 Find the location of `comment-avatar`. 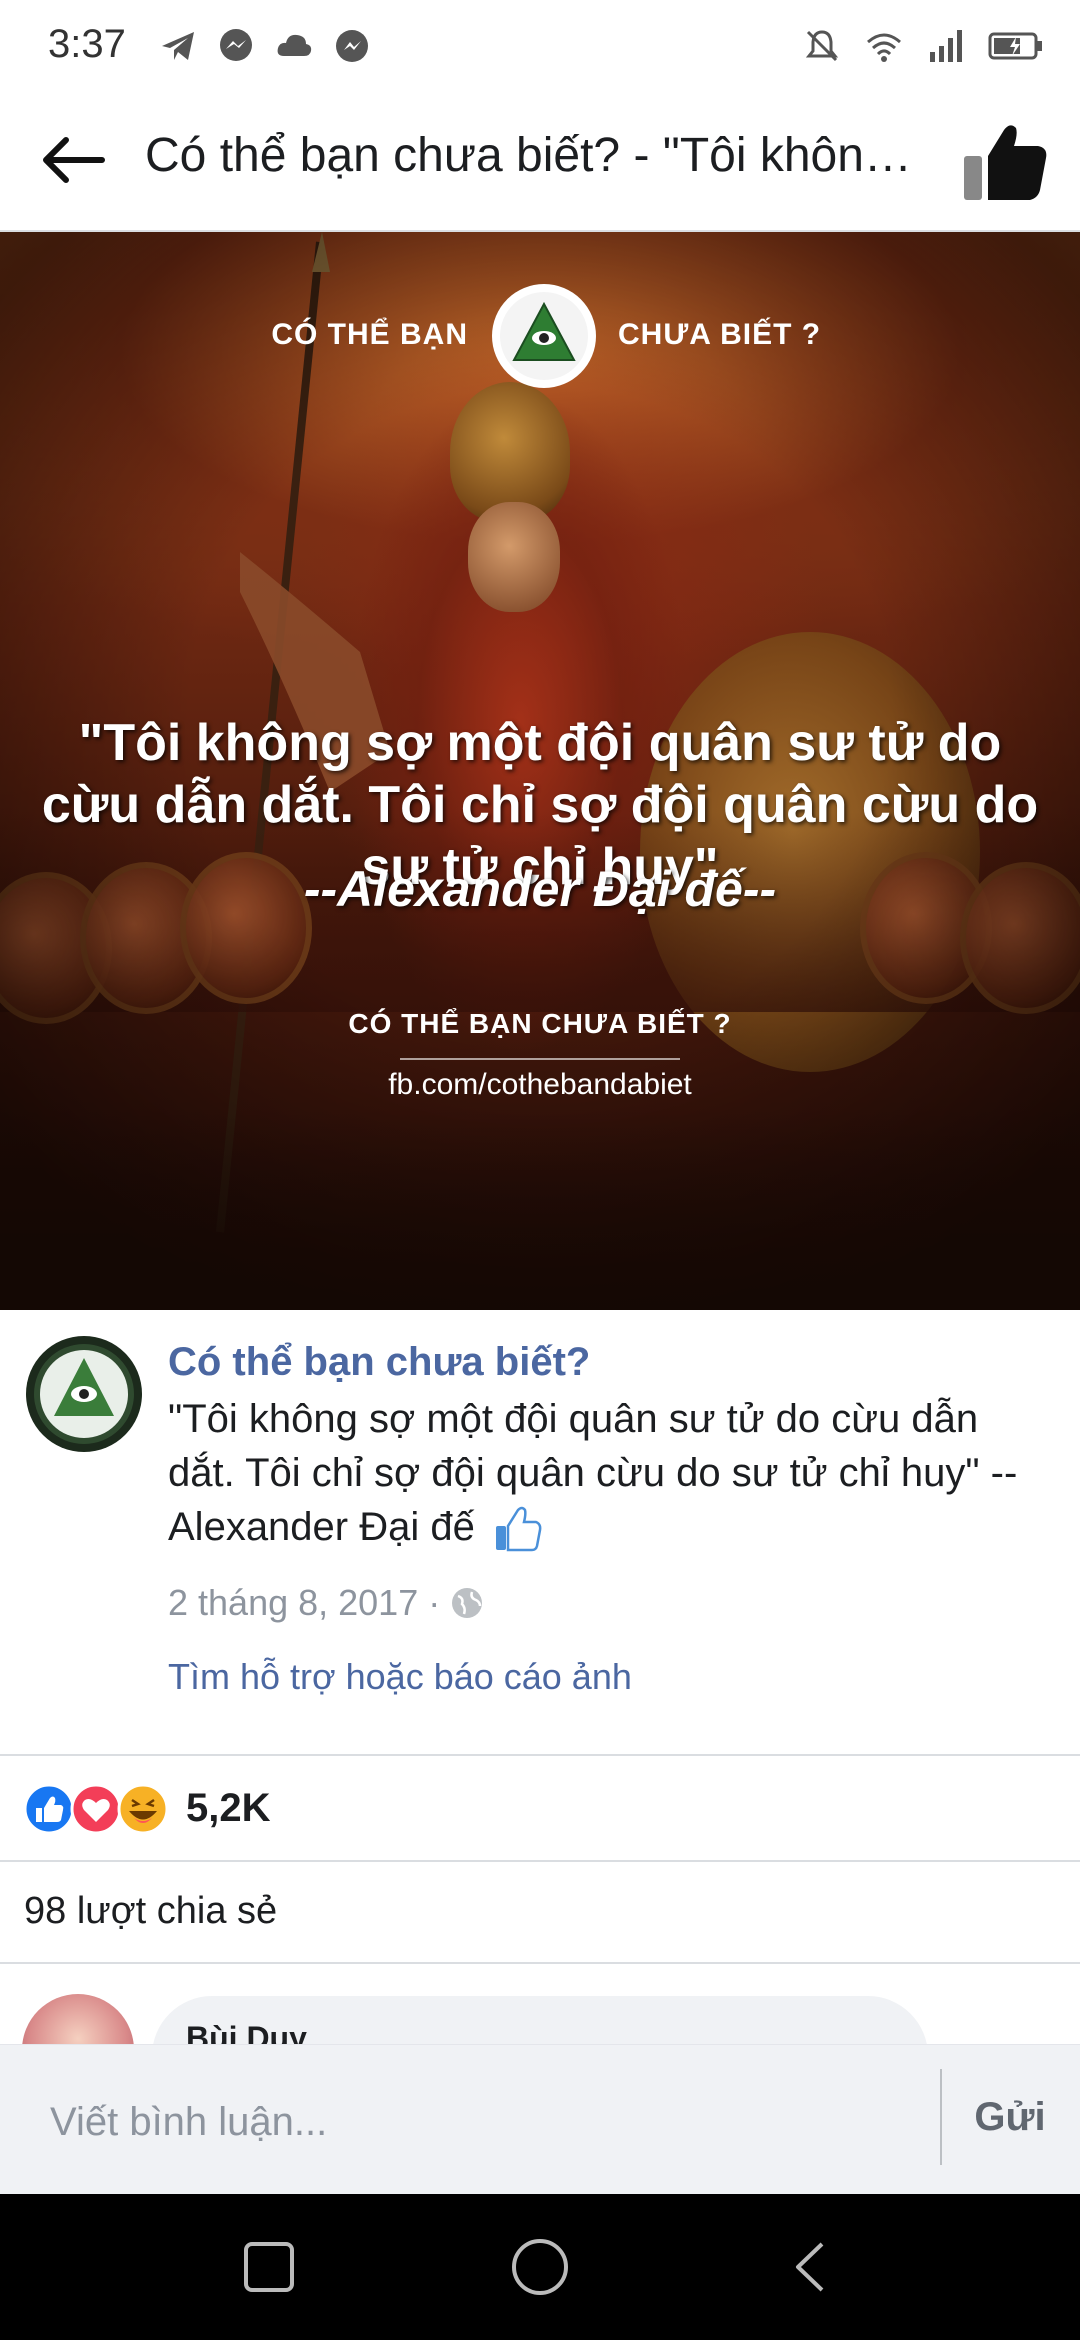

comment-avatar is located at coordinates (78, 2019).